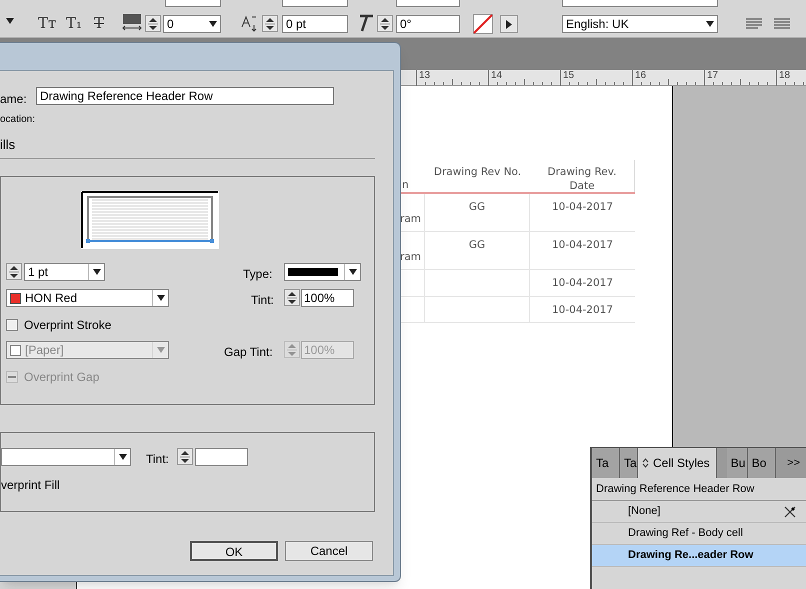 This screenshot has width=806, height=589. What do you see at coordinates (15, 350) in the screenshot?
I see `color-swatch` at bounding box center [15, 350].